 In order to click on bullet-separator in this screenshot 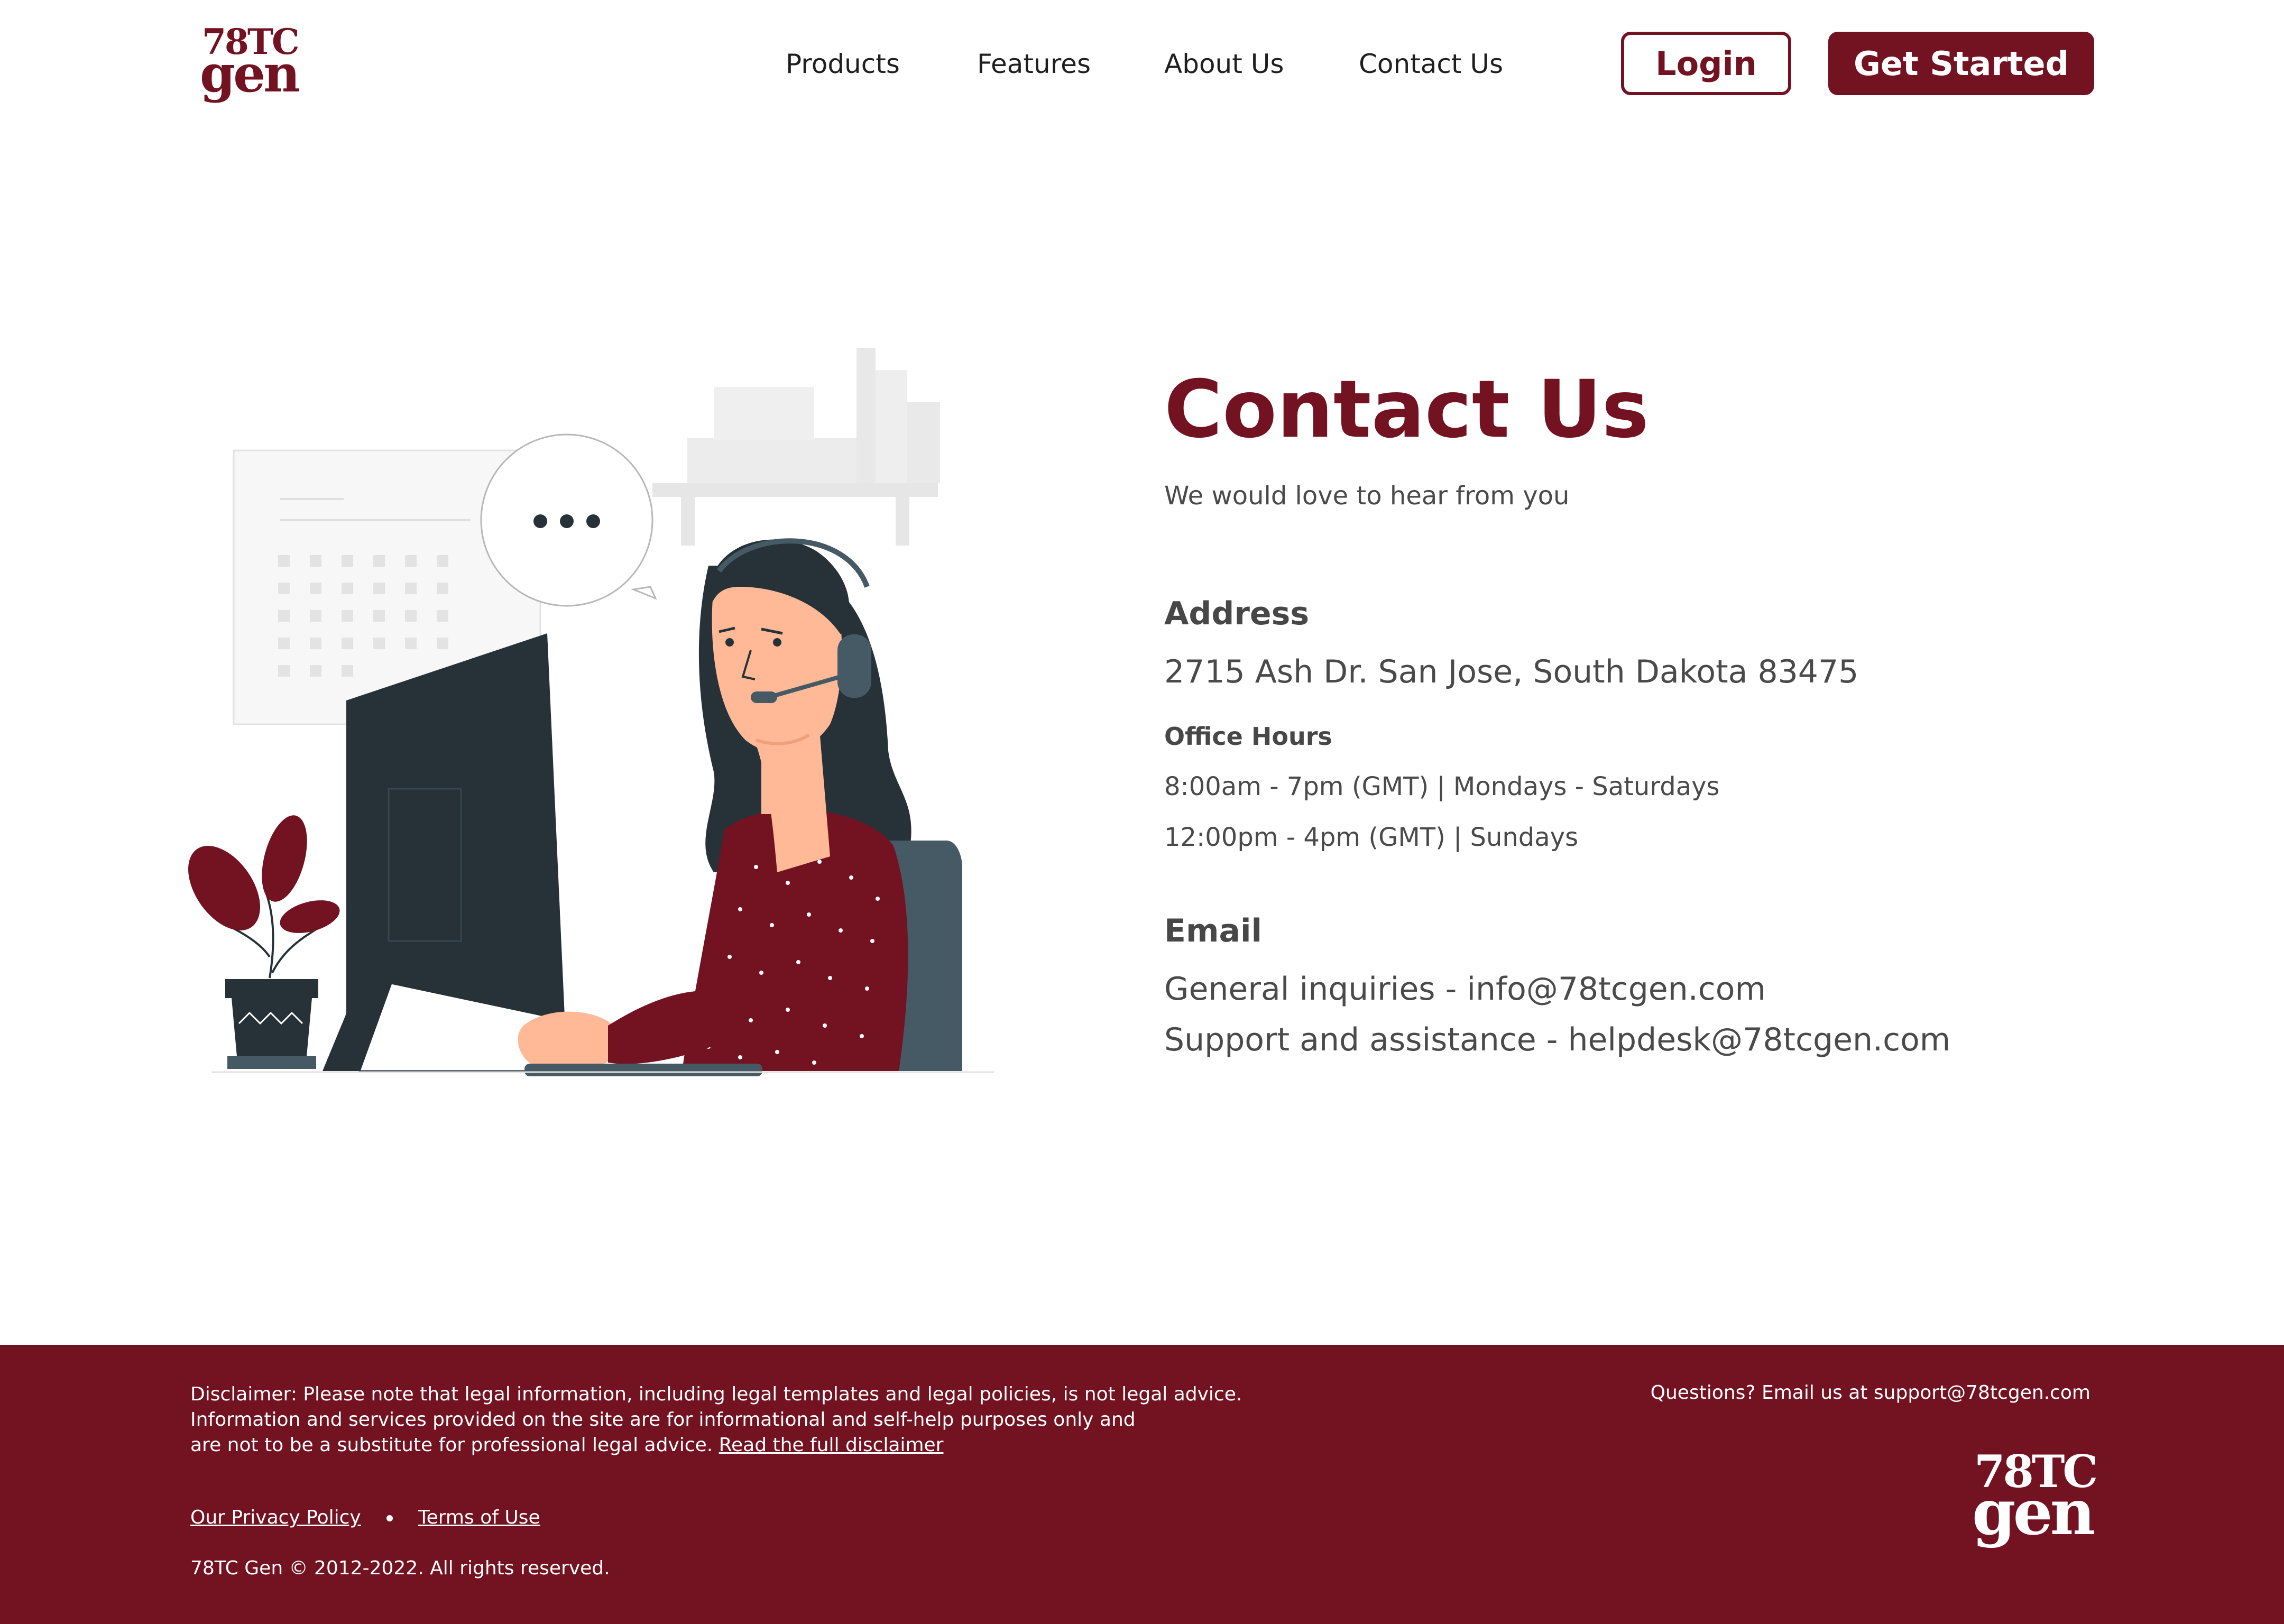, I will do `click(389, 1518)`.